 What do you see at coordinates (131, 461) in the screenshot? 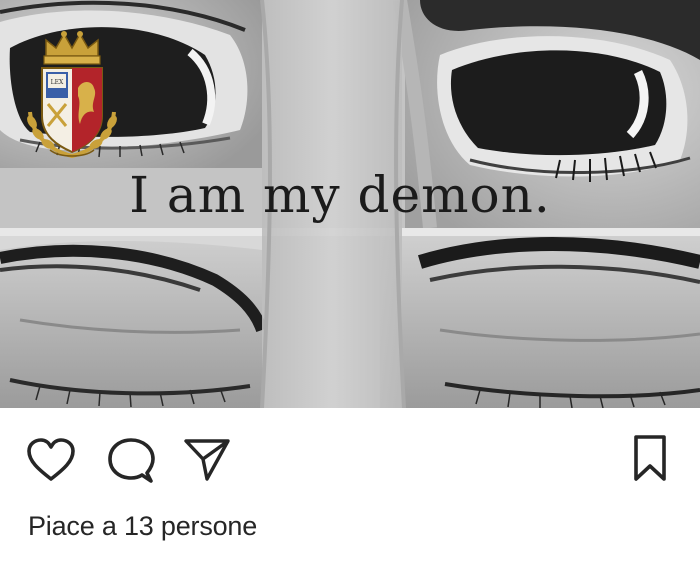
I see `comment-bubble-icon` at bounding box center [131, 461].